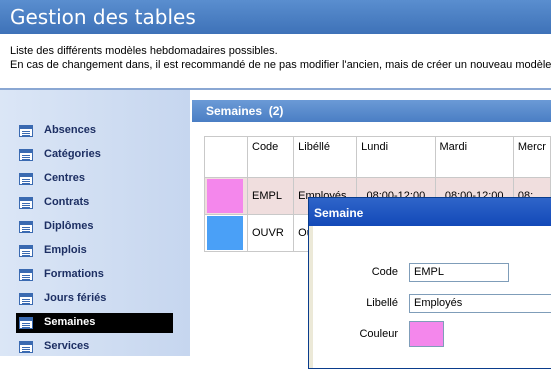 This screenshot has height=369, width=551. What do you see at coordinates (65, 250) in the screenshot?
I see `sidebar-item-label: Emplois` at bounding box center [65, 250].